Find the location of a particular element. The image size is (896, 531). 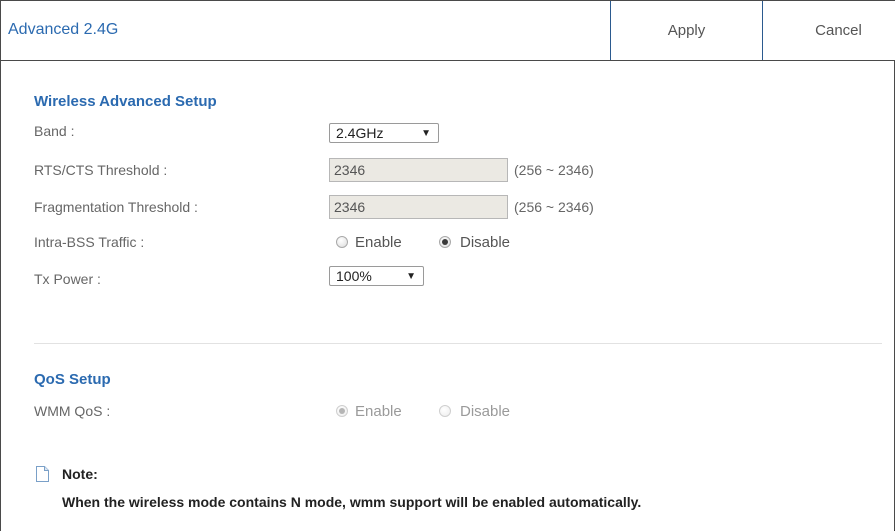

fragmentation-threshold-input: 2346 is located at coordinates (418, 207).